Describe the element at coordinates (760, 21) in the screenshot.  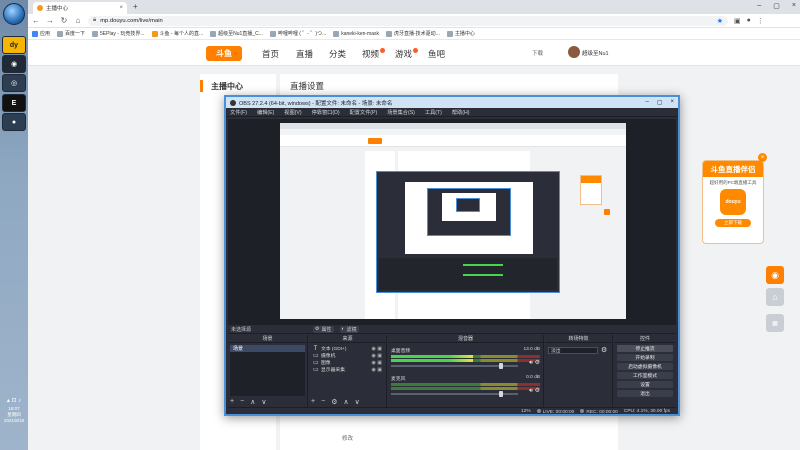
I see `menu-icon: ⋮` at that location.